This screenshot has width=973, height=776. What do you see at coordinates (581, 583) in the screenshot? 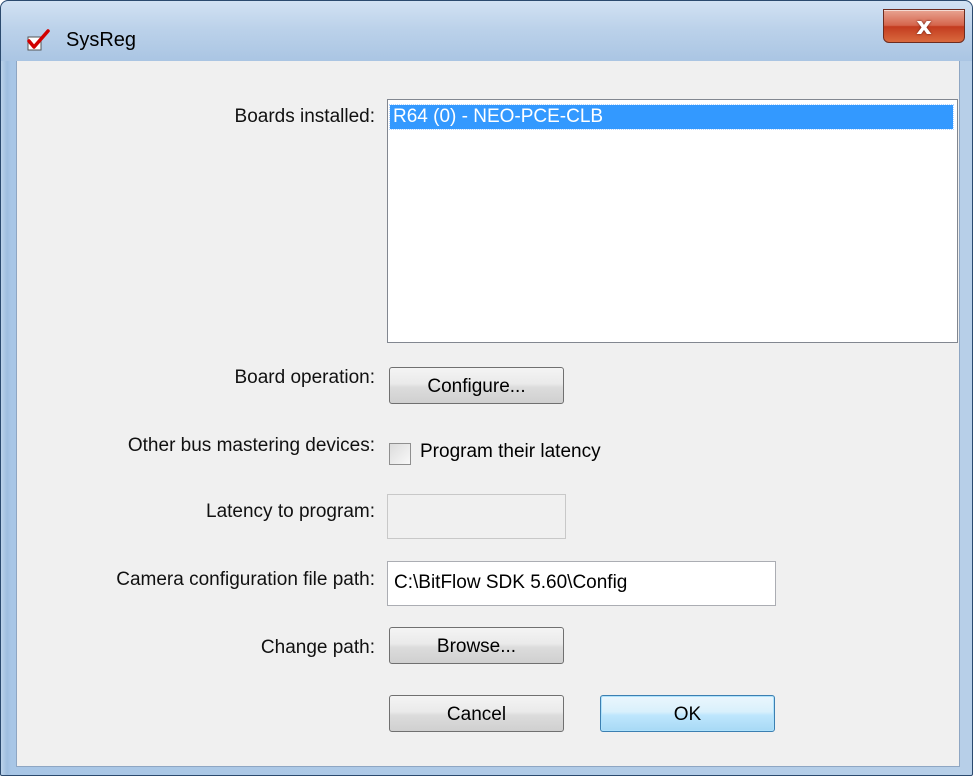
I see `camera-path-field: C:\BitFlow SDK 5.60\Config` at bounding box center [581, 583].